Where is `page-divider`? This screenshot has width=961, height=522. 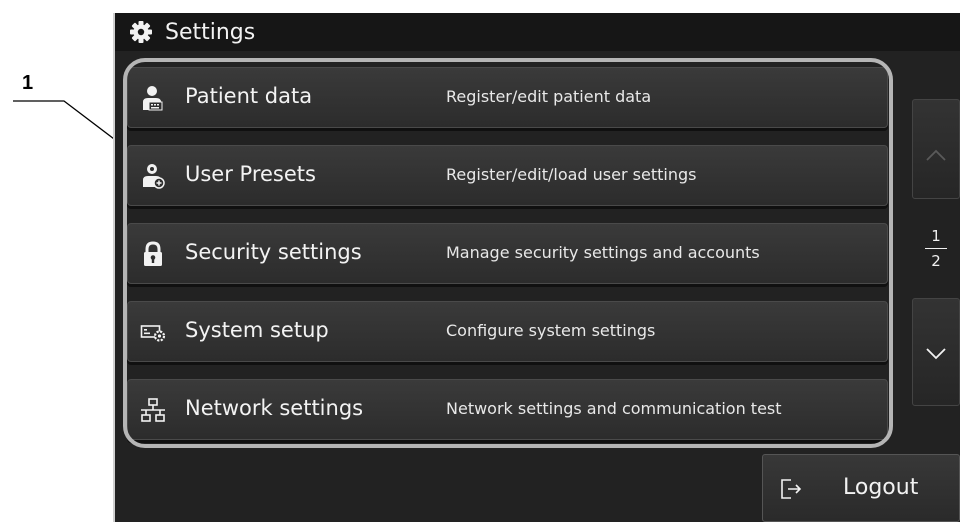 page-divider is located at coordinates (936, 248).